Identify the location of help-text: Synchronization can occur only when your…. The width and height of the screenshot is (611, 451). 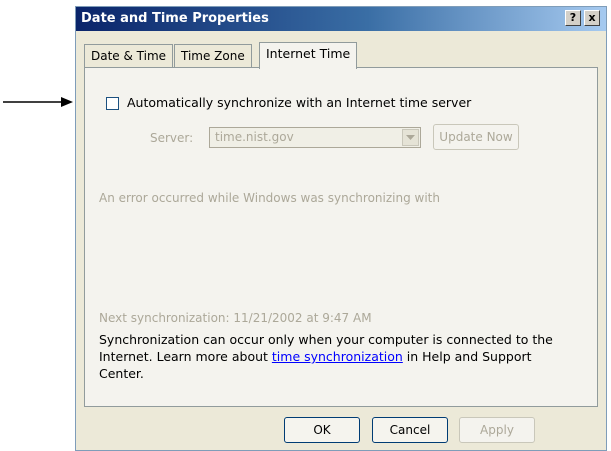
(339, 356).